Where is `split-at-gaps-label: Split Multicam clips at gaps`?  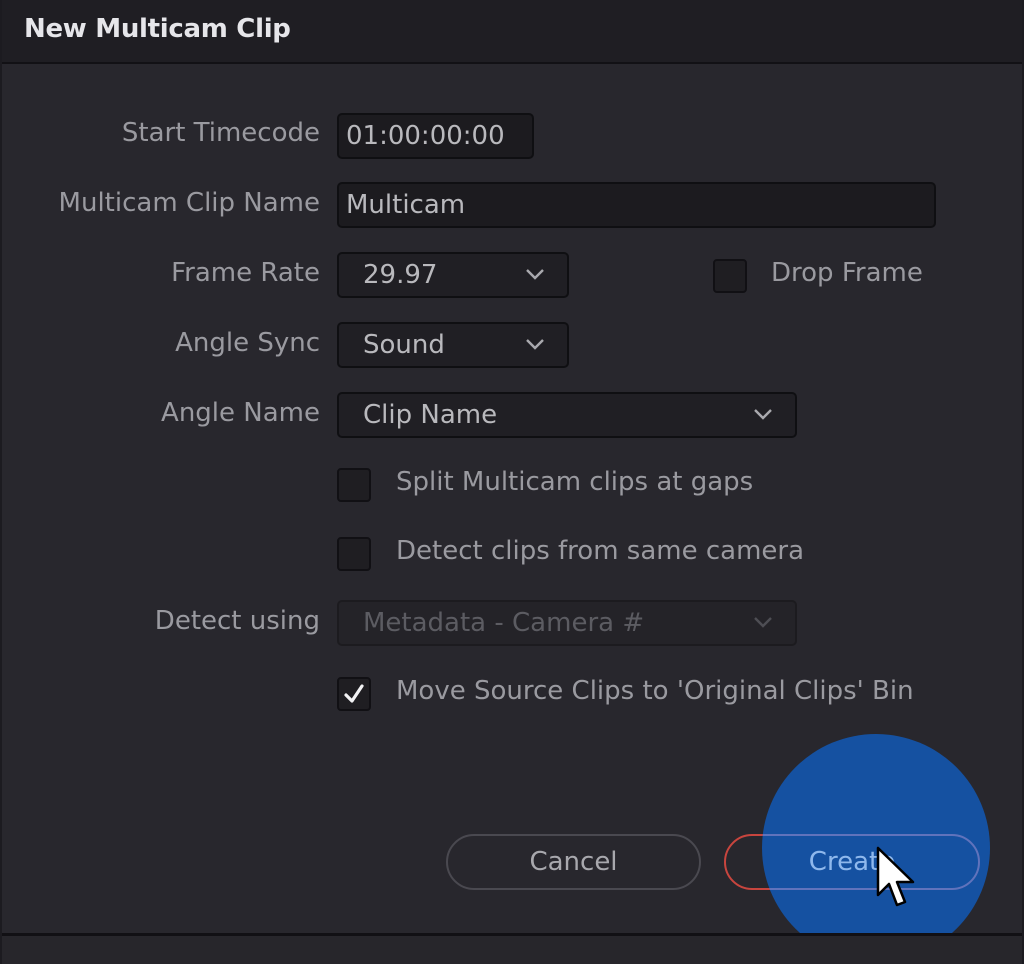
split-at-gaps-label: Split Multicam clips at gaps is located at coordinates (575, 482).